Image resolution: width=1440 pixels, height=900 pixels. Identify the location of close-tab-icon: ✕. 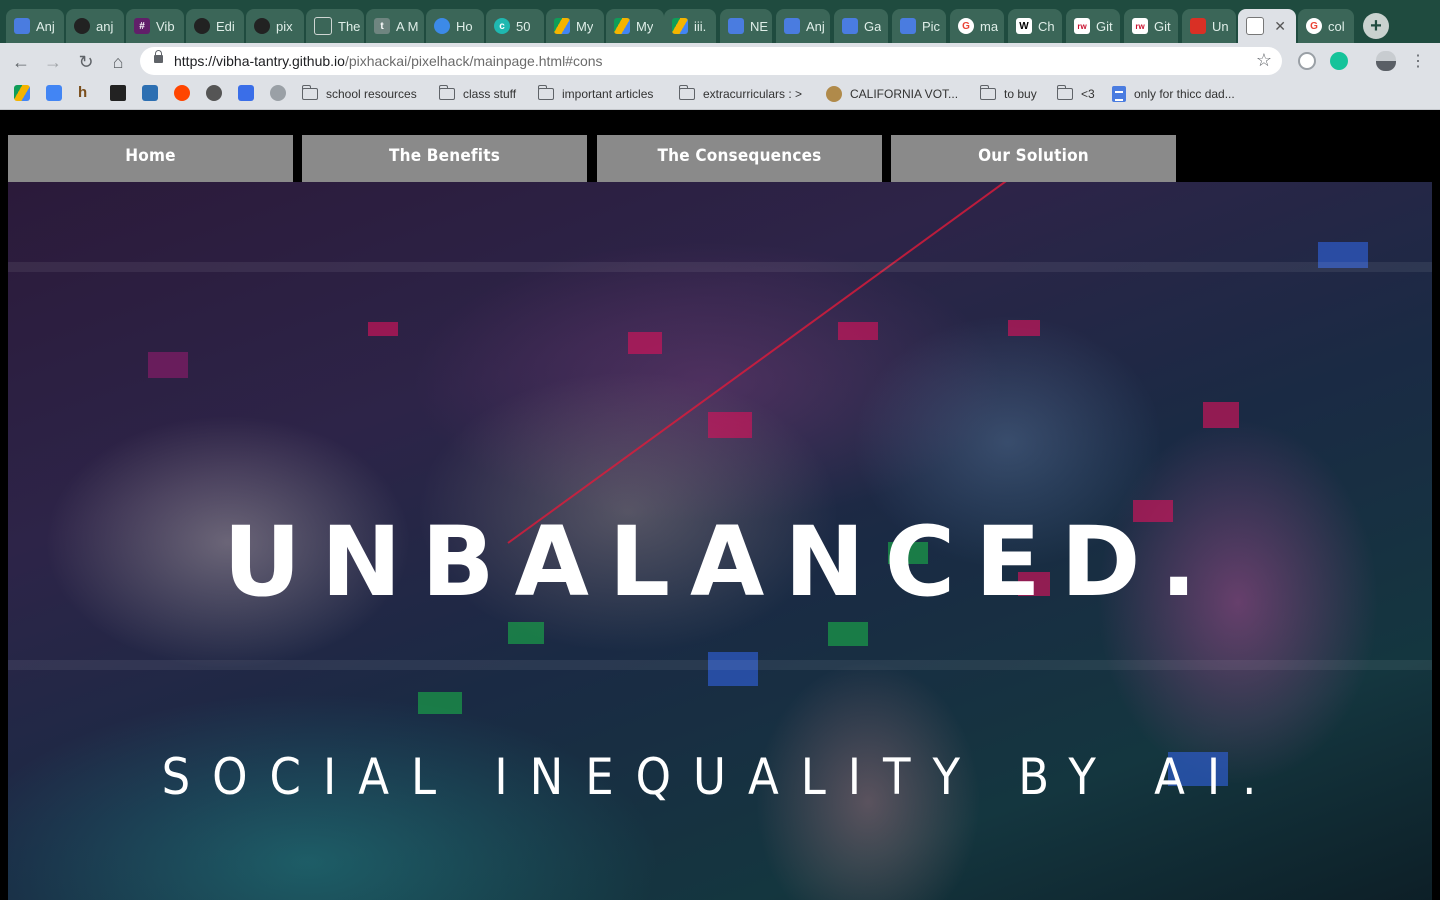
(1280, 26).